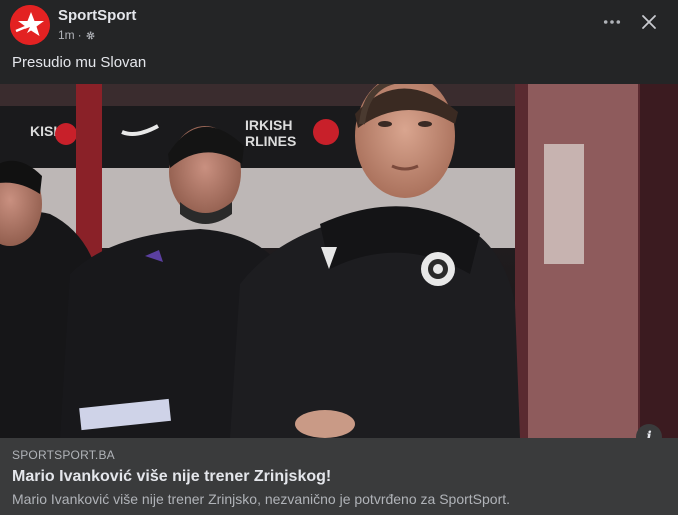 The height and width of the screenshot is (515, 678). What do you see at coordinates (270, 141) in the screenshot?
I see `svg-text: RLINES` at bounding box center [270, 141].